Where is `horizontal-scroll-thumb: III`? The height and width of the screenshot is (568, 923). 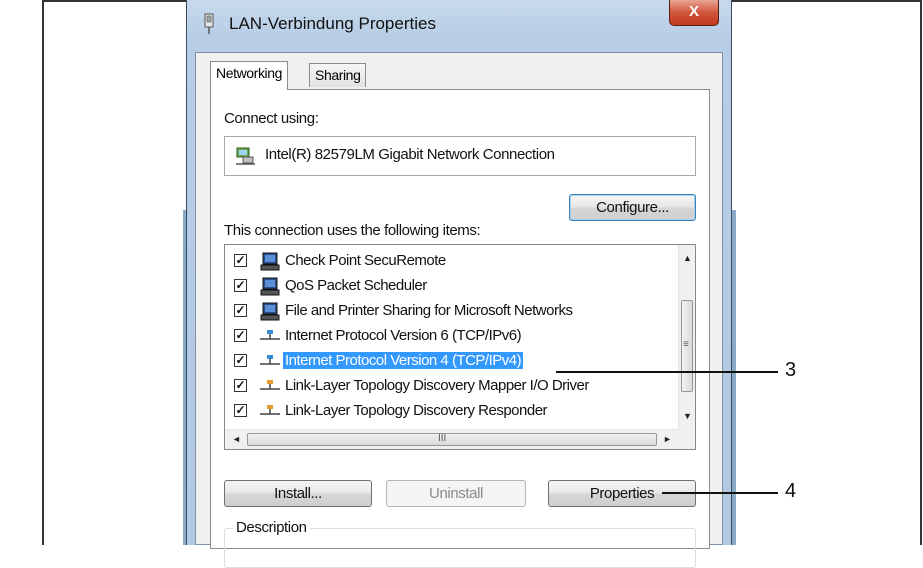 horizontal-scroll-thumb: III is located at coordinates (452, 439).